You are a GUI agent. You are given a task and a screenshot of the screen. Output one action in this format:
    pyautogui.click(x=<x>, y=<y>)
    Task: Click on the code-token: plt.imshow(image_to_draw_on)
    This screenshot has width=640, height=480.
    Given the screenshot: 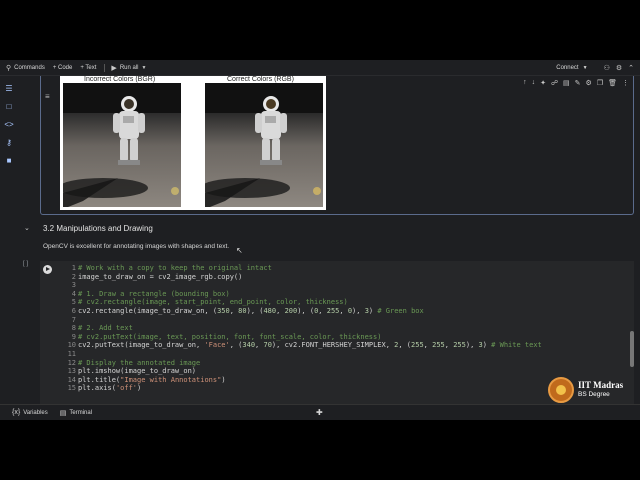 What is the action you would take?
    pyautogui.click(x=137, y=371)
    